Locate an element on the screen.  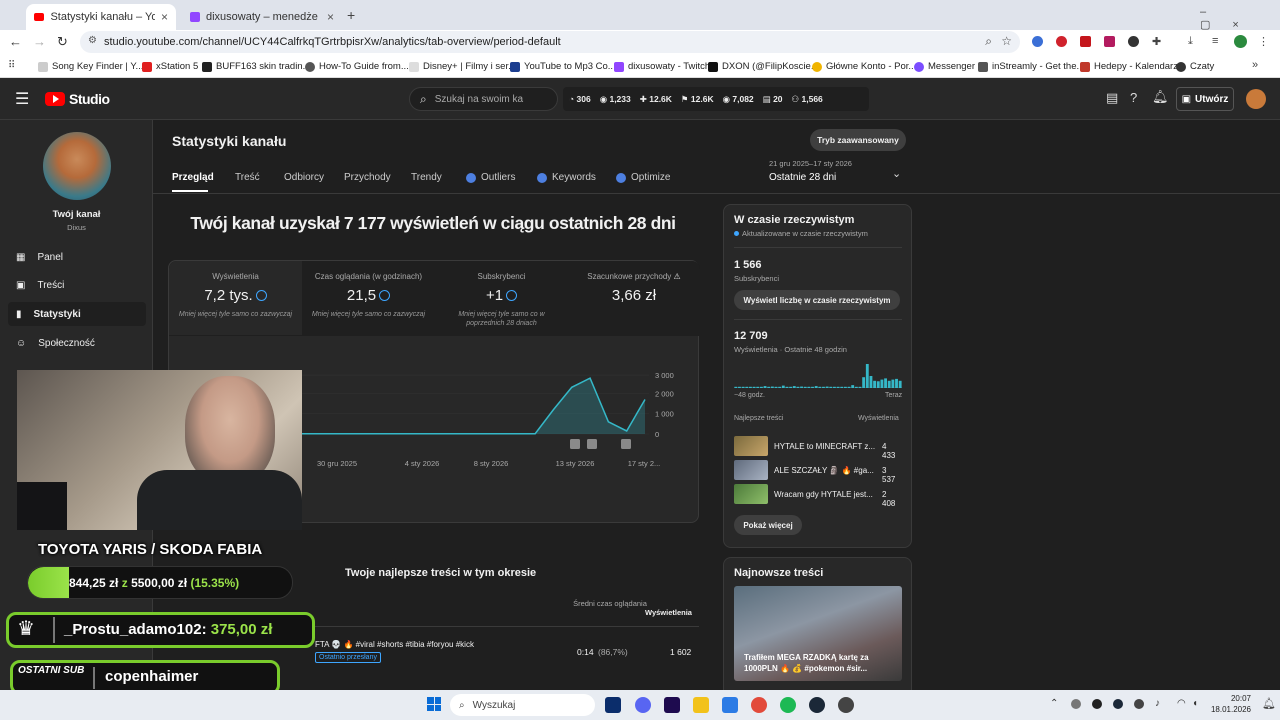
video-marker is located at coordinates (626, 444).